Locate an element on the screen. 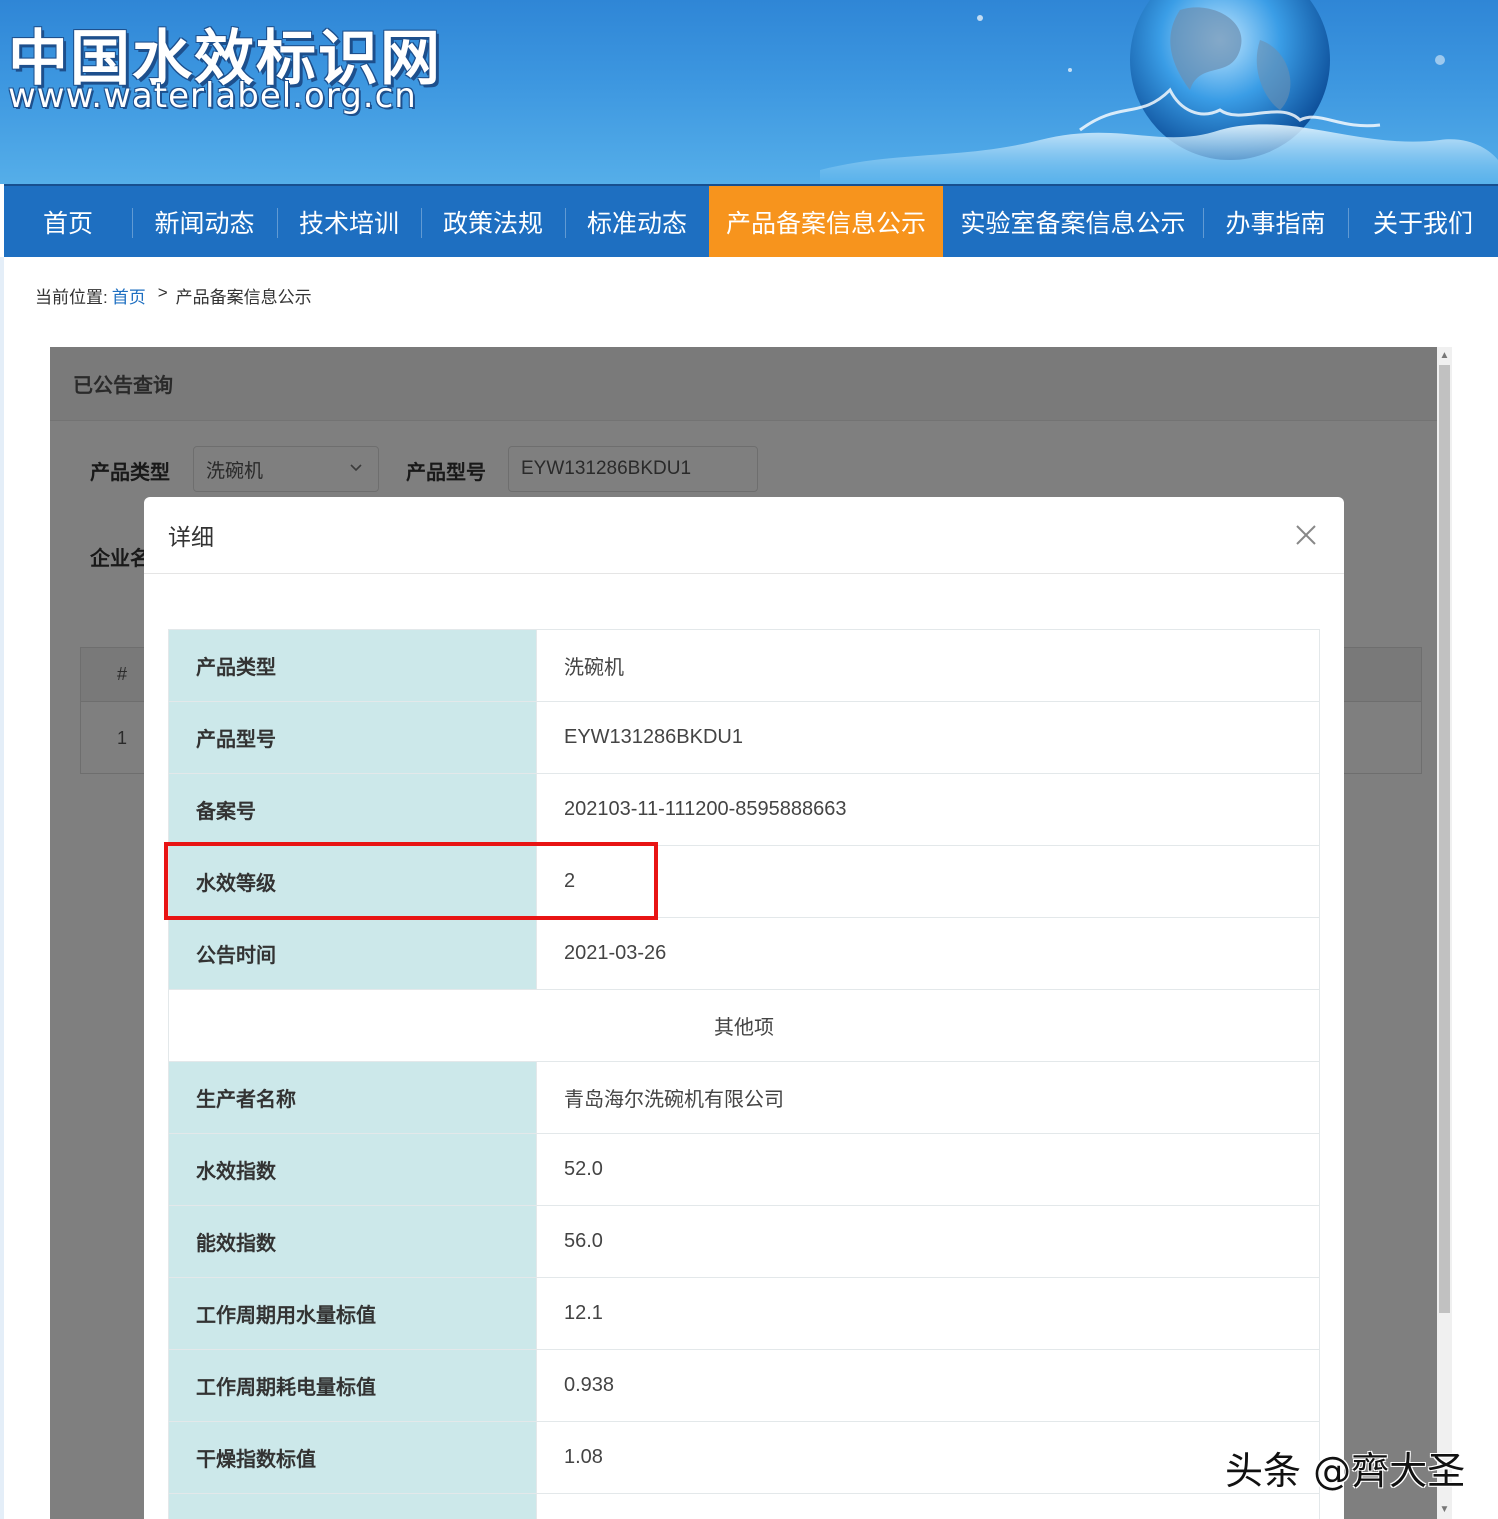  detail-key: 水效指数 is located at coordinates (352, 1169).